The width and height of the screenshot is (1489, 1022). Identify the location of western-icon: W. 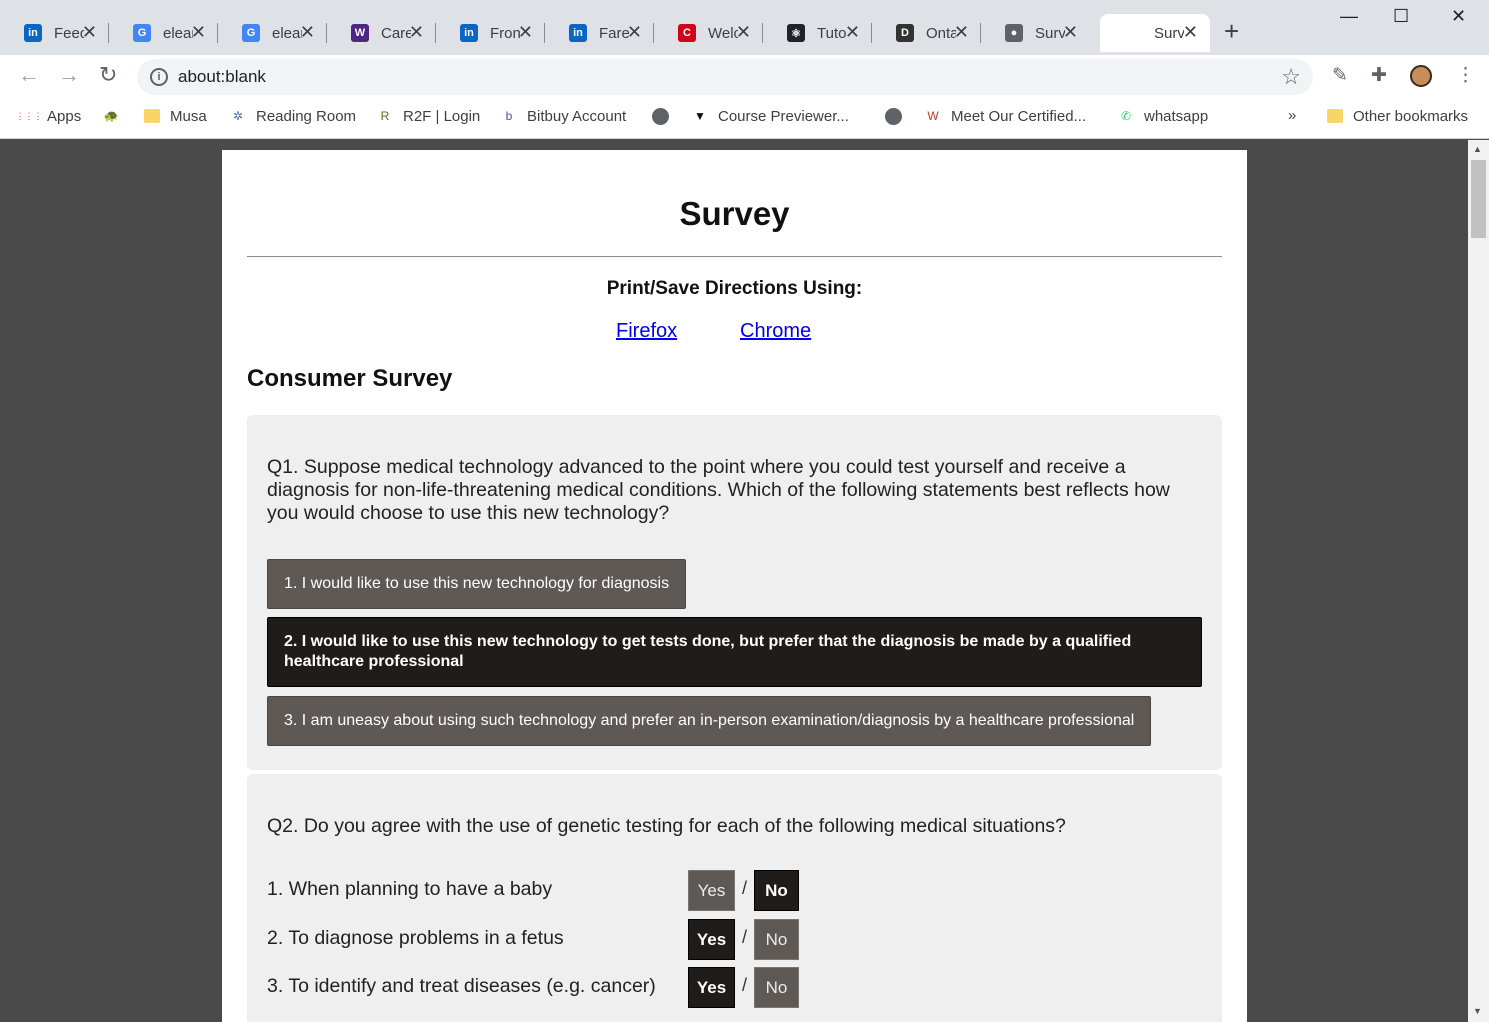
(360, 33).